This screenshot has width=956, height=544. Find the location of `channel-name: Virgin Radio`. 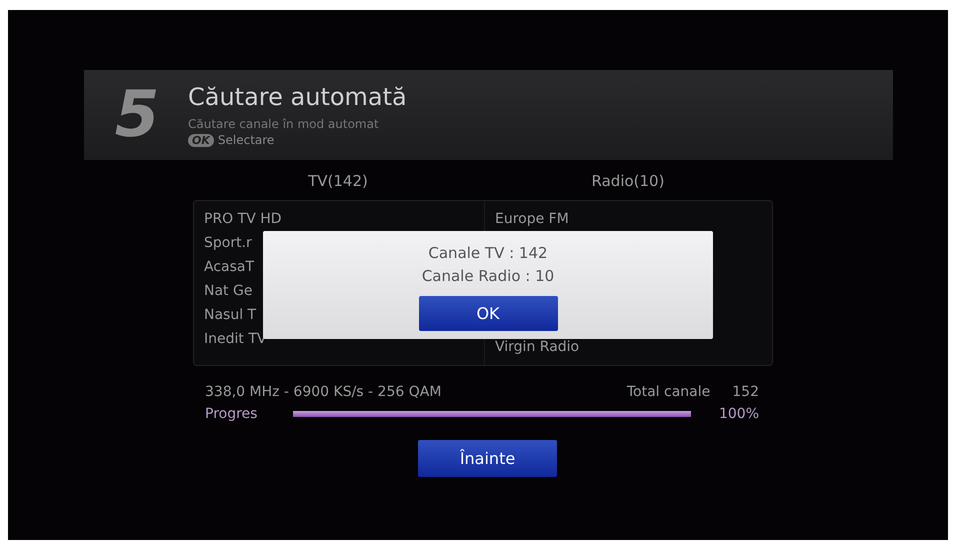

channel-name: Virgin Radio is located at coordinates (537, 347).